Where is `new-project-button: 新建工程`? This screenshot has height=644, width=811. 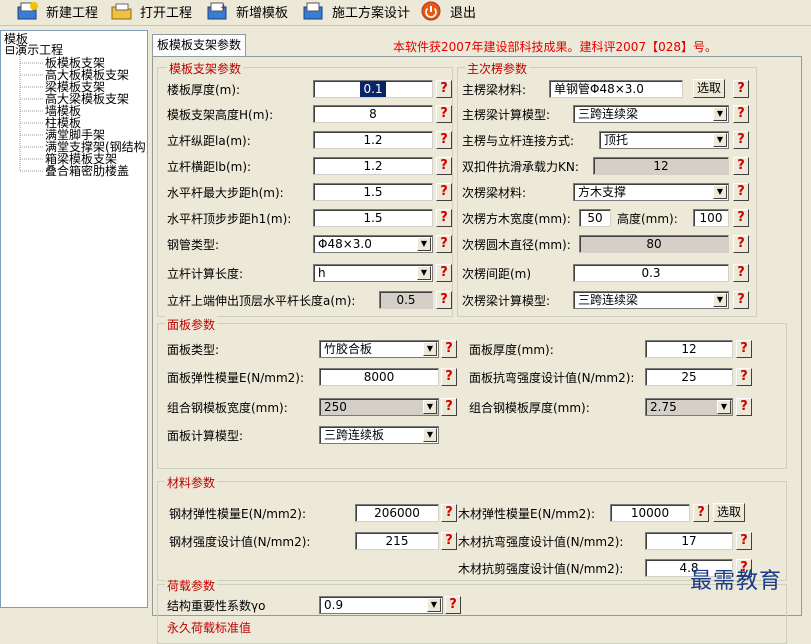
new-project-button: 新建工程 is located at coordinates (57, 11).